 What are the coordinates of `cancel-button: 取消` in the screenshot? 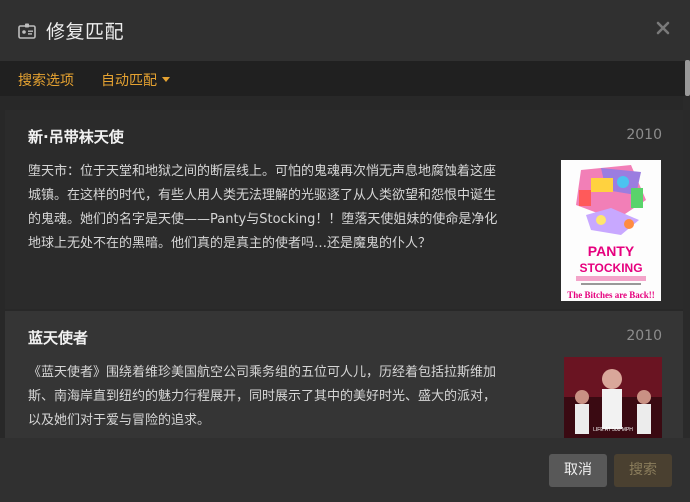 It's located at (578, 470).